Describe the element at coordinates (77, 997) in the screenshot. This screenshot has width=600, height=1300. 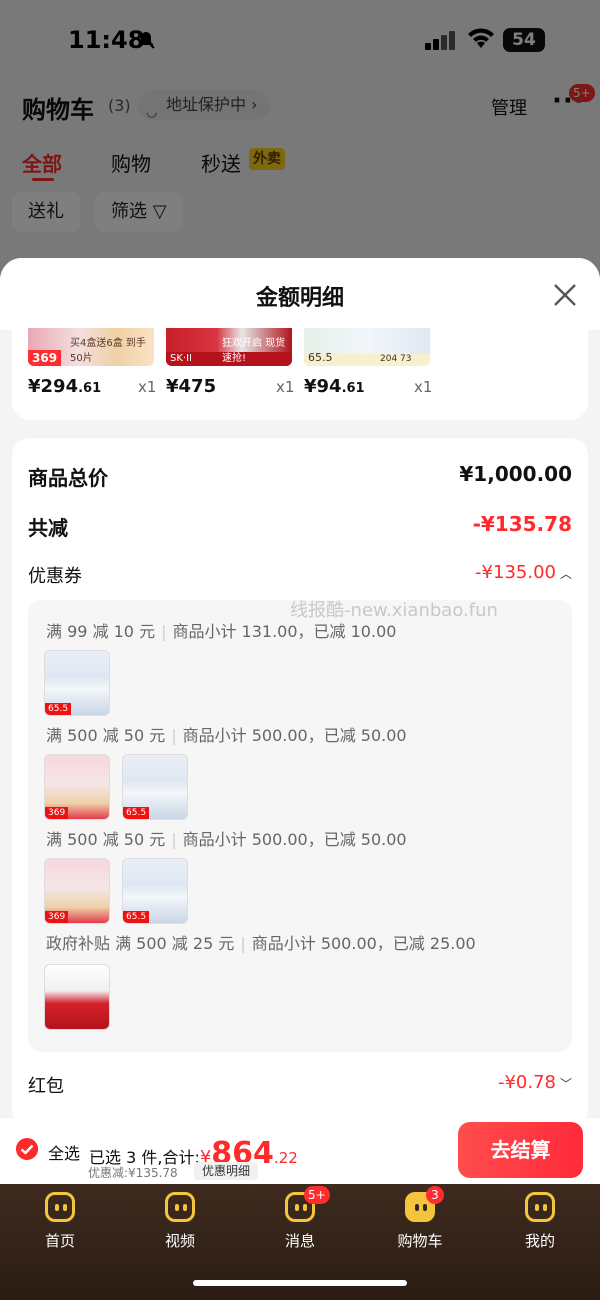
I see `coupon-product-thumbnail` at that location.